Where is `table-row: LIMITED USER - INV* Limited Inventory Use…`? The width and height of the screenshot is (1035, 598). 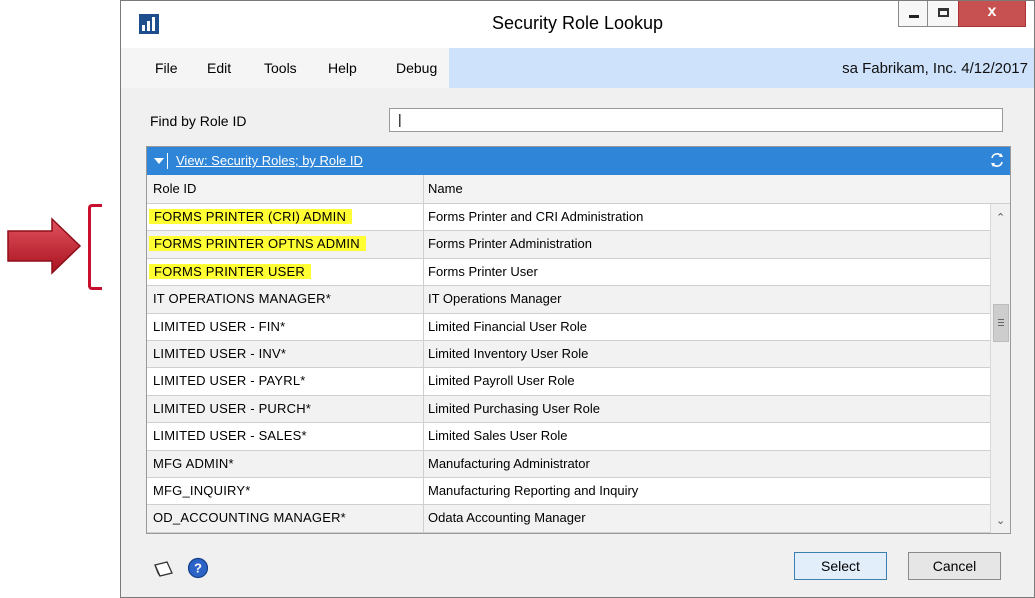 table-row: LIMITED USER - INV* Limited Inventory Use… is located at coordinates (568, 354).